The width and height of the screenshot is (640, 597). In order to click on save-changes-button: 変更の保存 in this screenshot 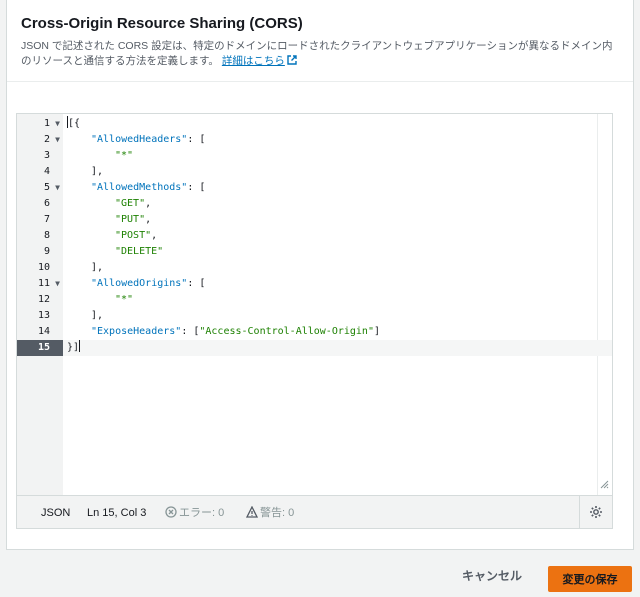, I will do `click(590, 579)`.